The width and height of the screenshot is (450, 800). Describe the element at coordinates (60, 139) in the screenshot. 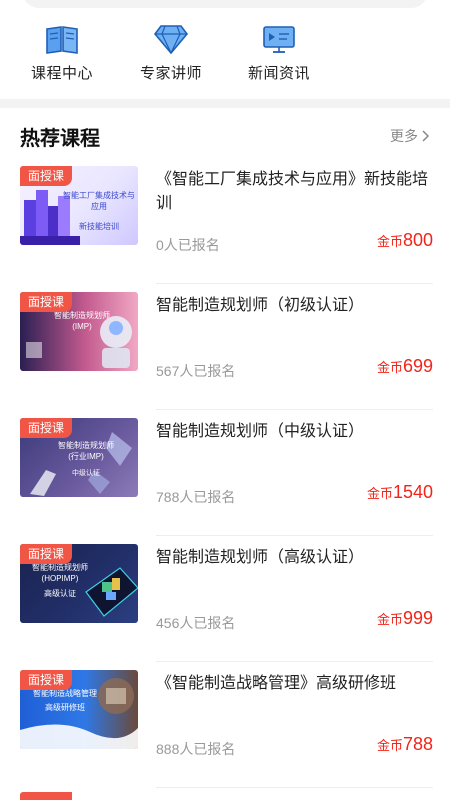

I see `section-title: 热荐课程` at that location.